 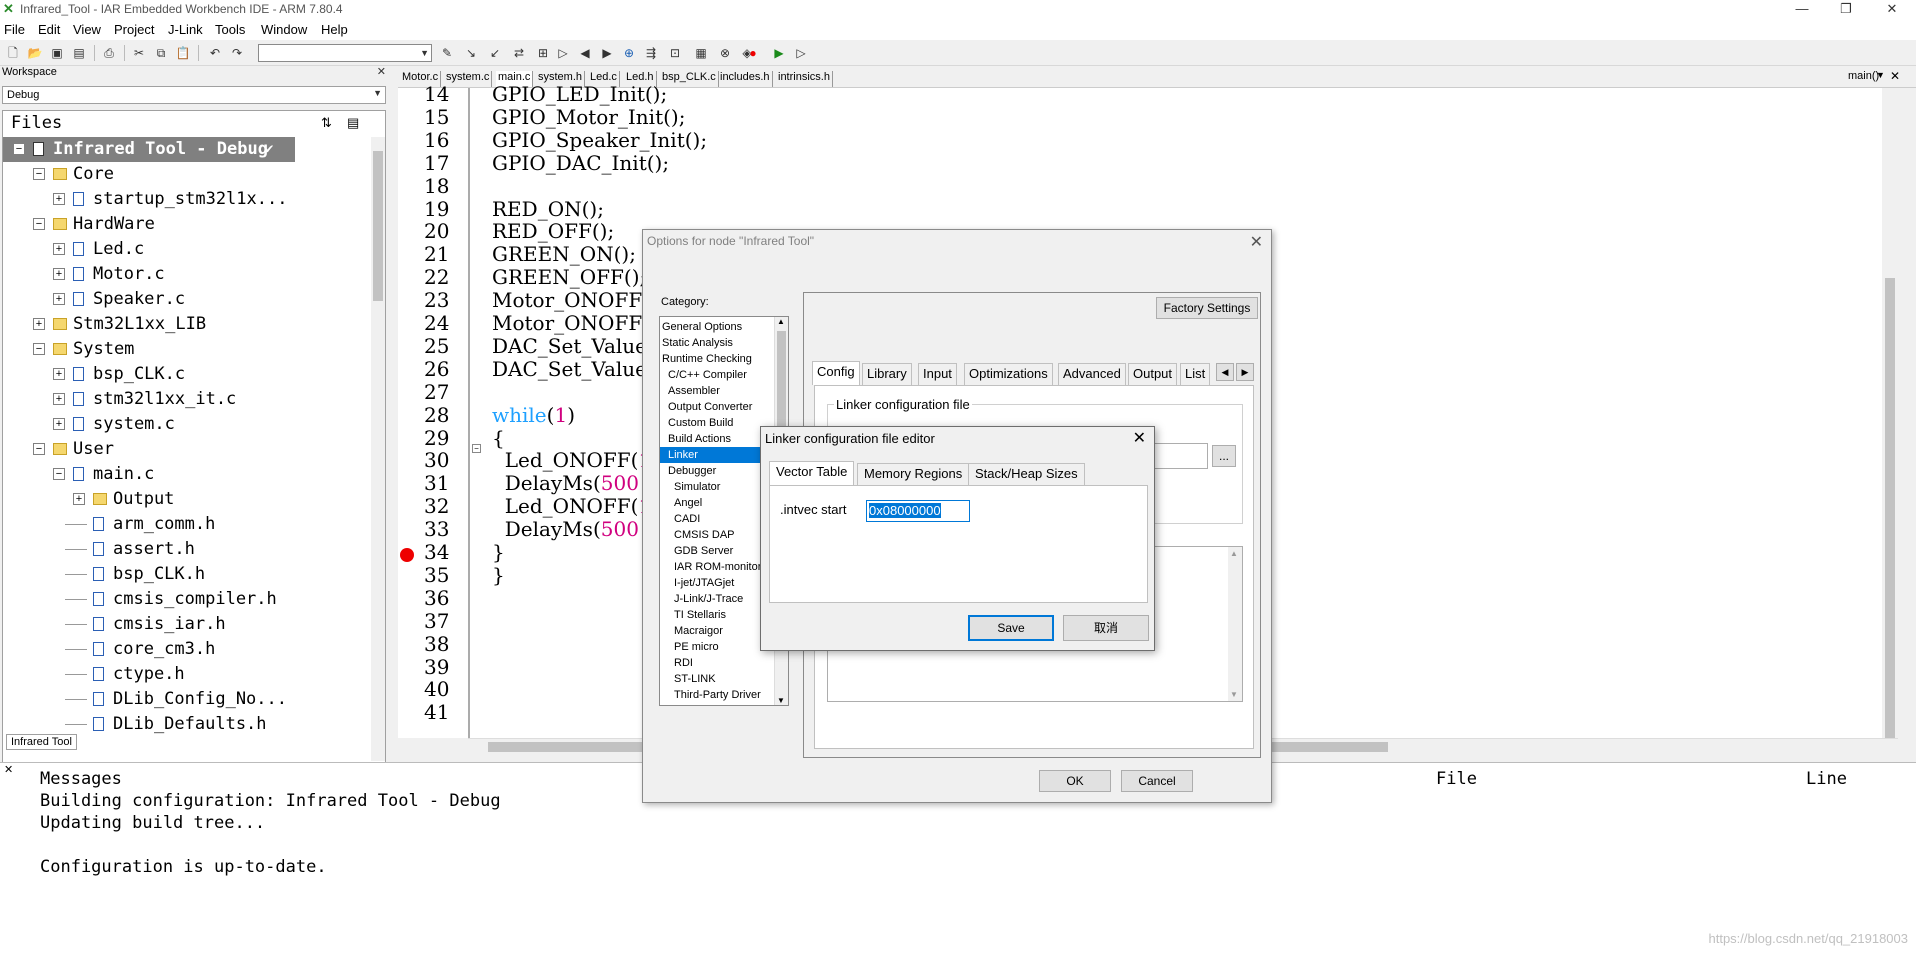 What do you see at coordinates (353, 123) in the screenshot?
I see `options-icon: ▤` at bounding box center [353, 123].